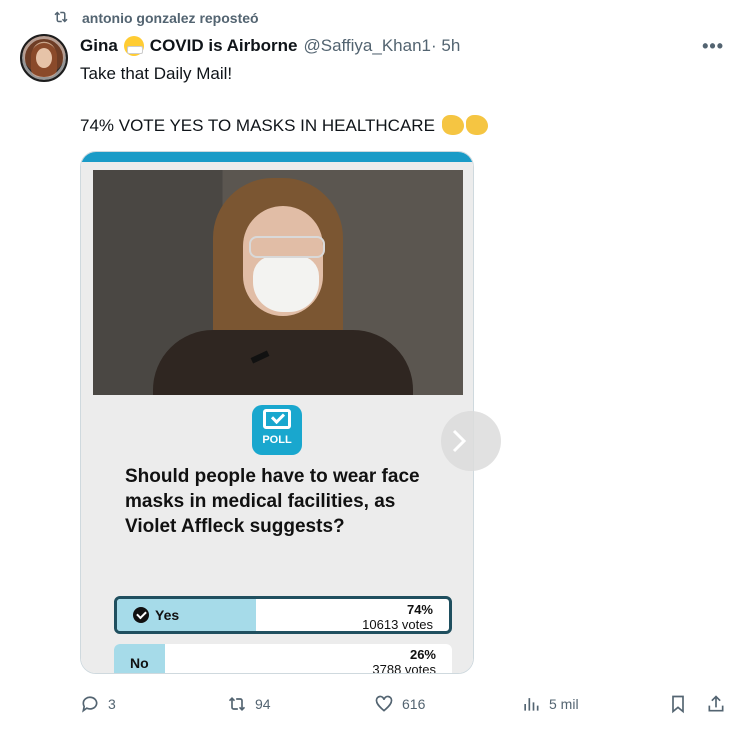 The image size is (740, 730). I want to click on poll-option-percent: 74%, so click(419, 609).